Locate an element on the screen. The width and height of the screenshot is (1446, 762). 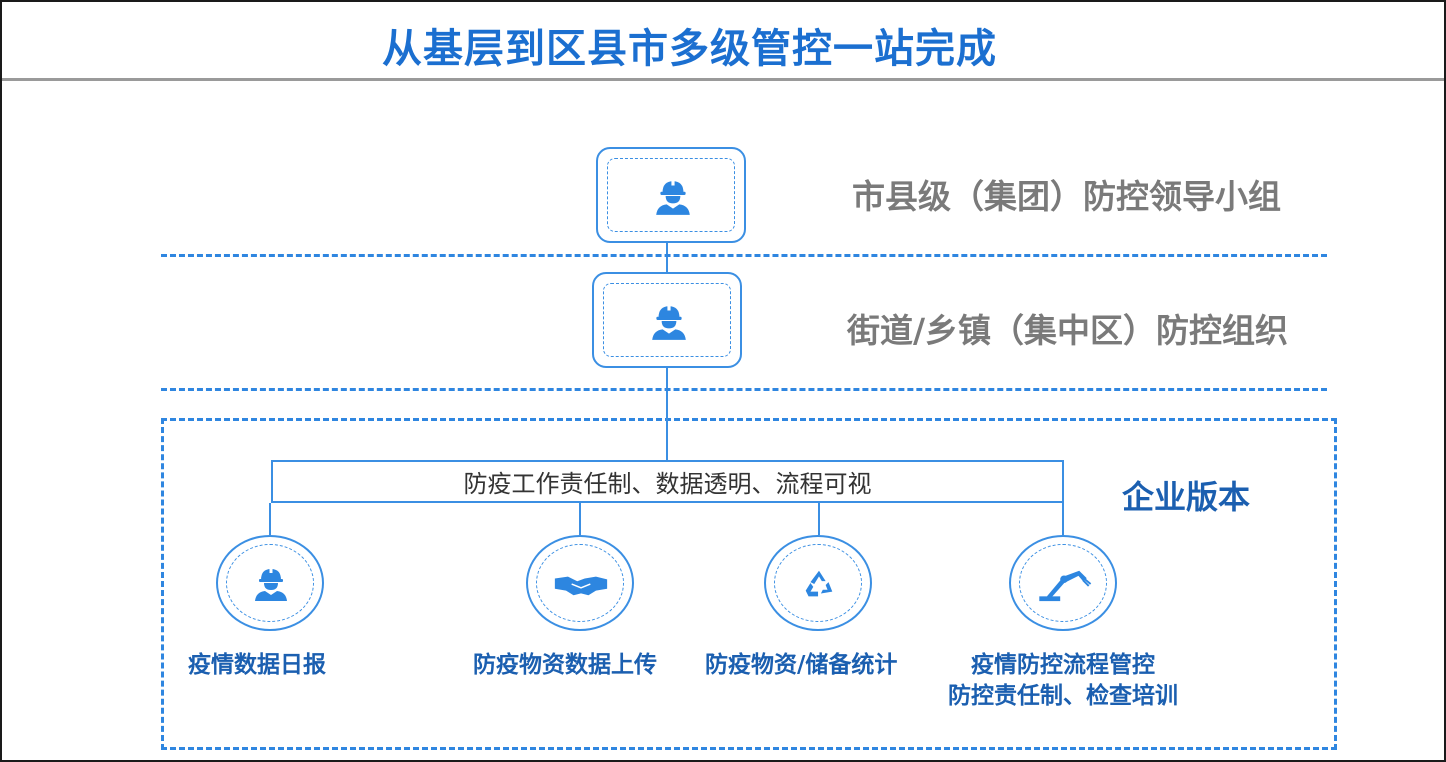
recycle-icon is located at coordinates (819, 584).